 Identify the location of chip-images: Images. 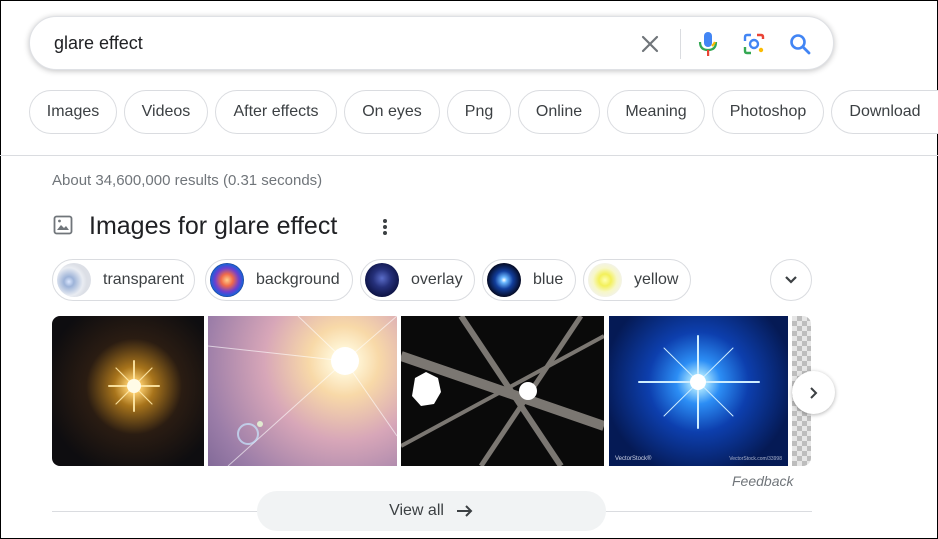
(73, 112).